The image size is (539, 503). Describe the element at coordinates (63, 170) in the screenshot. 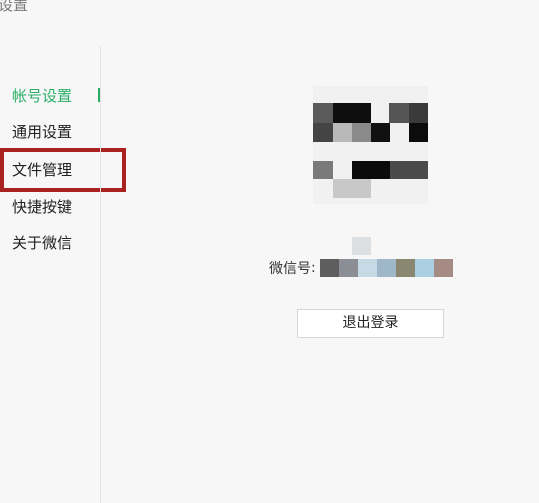

I see `highlight-annotation-box` at that location.